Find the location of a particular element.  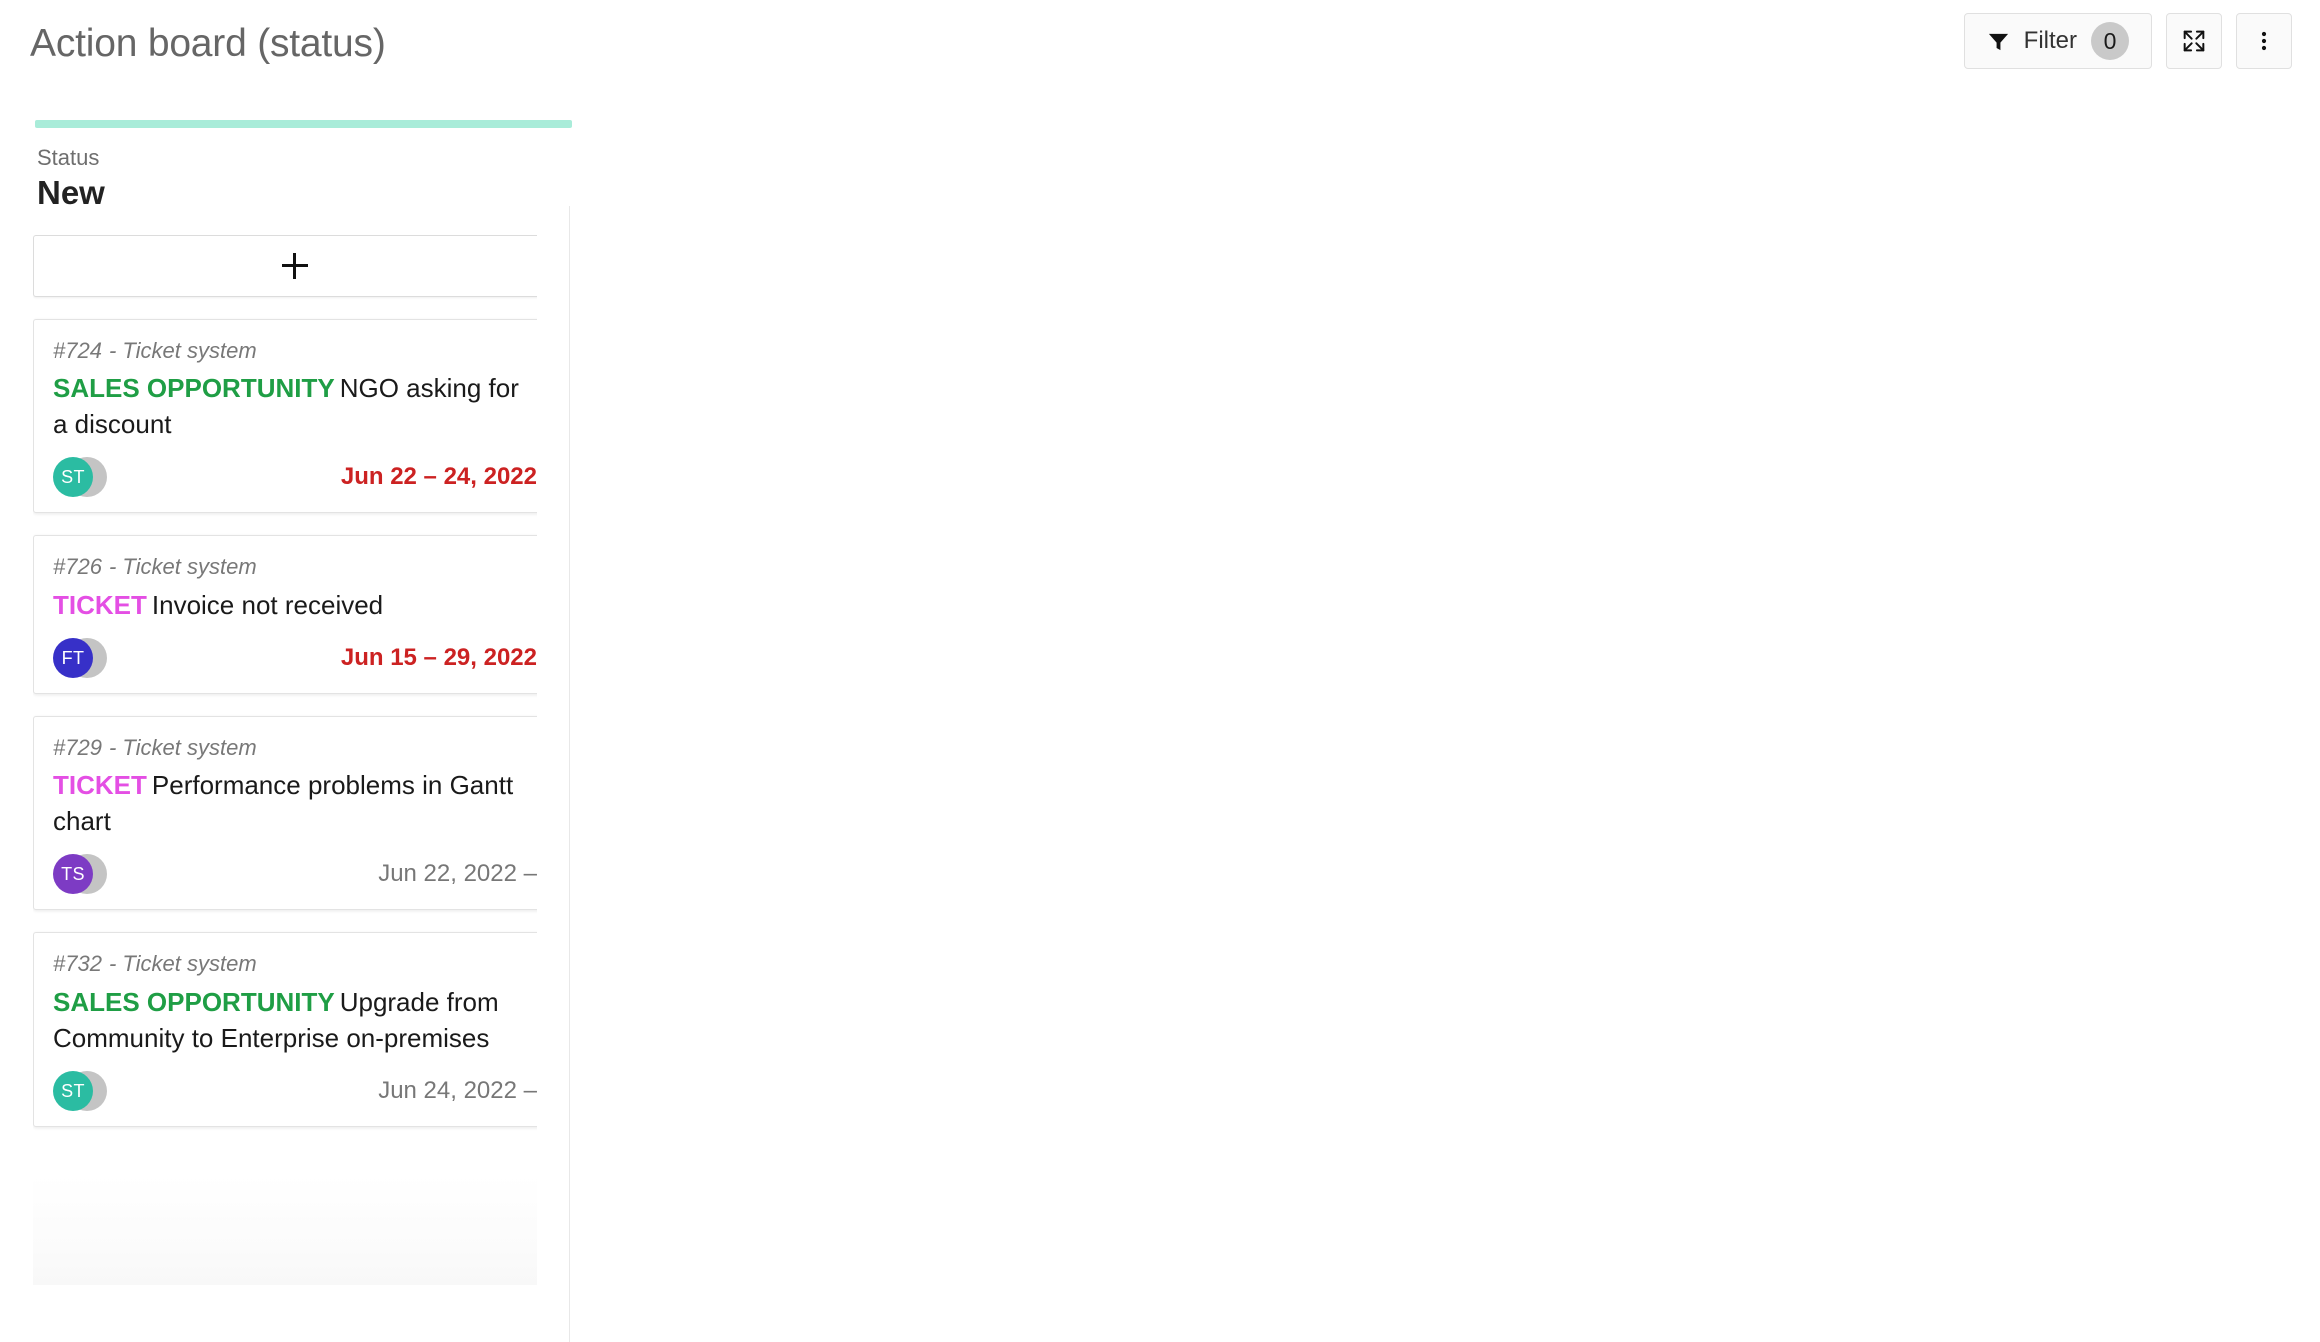

card-dates: Jun 22, 2022 – is located at coordinates (457, 874).